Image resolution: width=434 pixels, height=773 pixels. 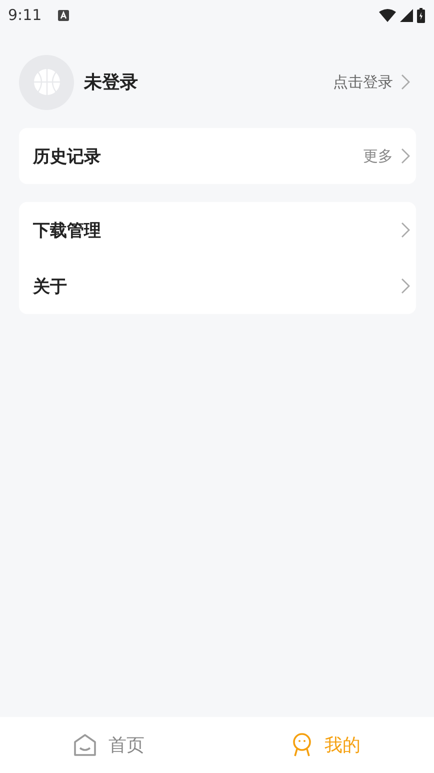 What do you see at coordinates (224, 156) in the screenshot?
I see `menu-item: 历史记录 更多` at bounding box center [224, 156].